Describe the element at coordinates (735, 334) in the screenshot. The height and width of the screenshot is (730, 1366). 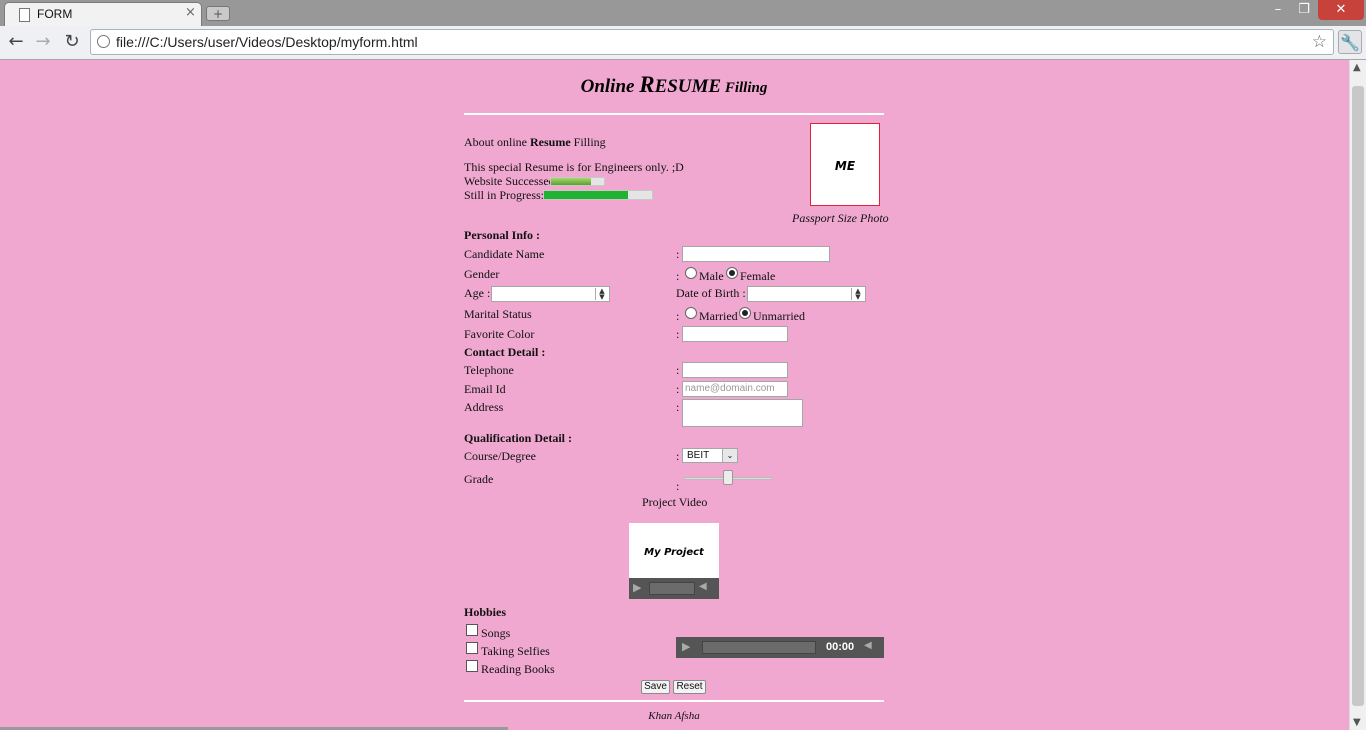
I see `favorite-color-input` at that location.